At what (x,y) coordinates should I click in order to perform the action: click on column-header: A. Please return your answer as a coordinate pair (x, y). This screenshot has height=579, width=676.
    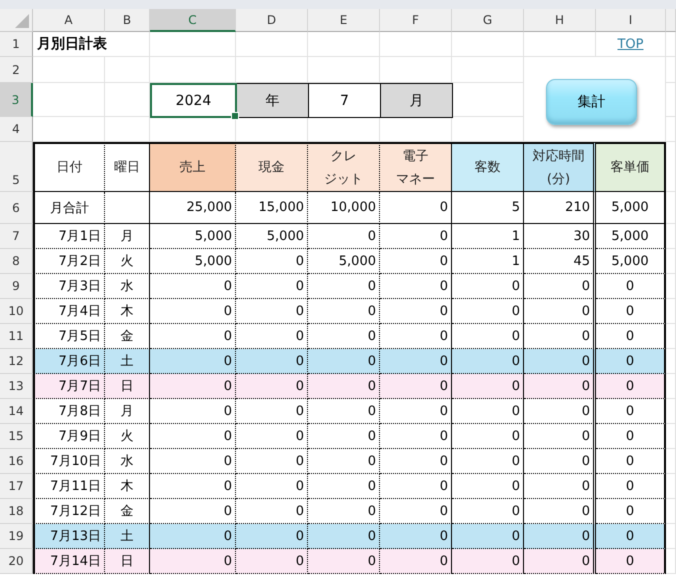
    Looking at the image, I should click on (69, 20).